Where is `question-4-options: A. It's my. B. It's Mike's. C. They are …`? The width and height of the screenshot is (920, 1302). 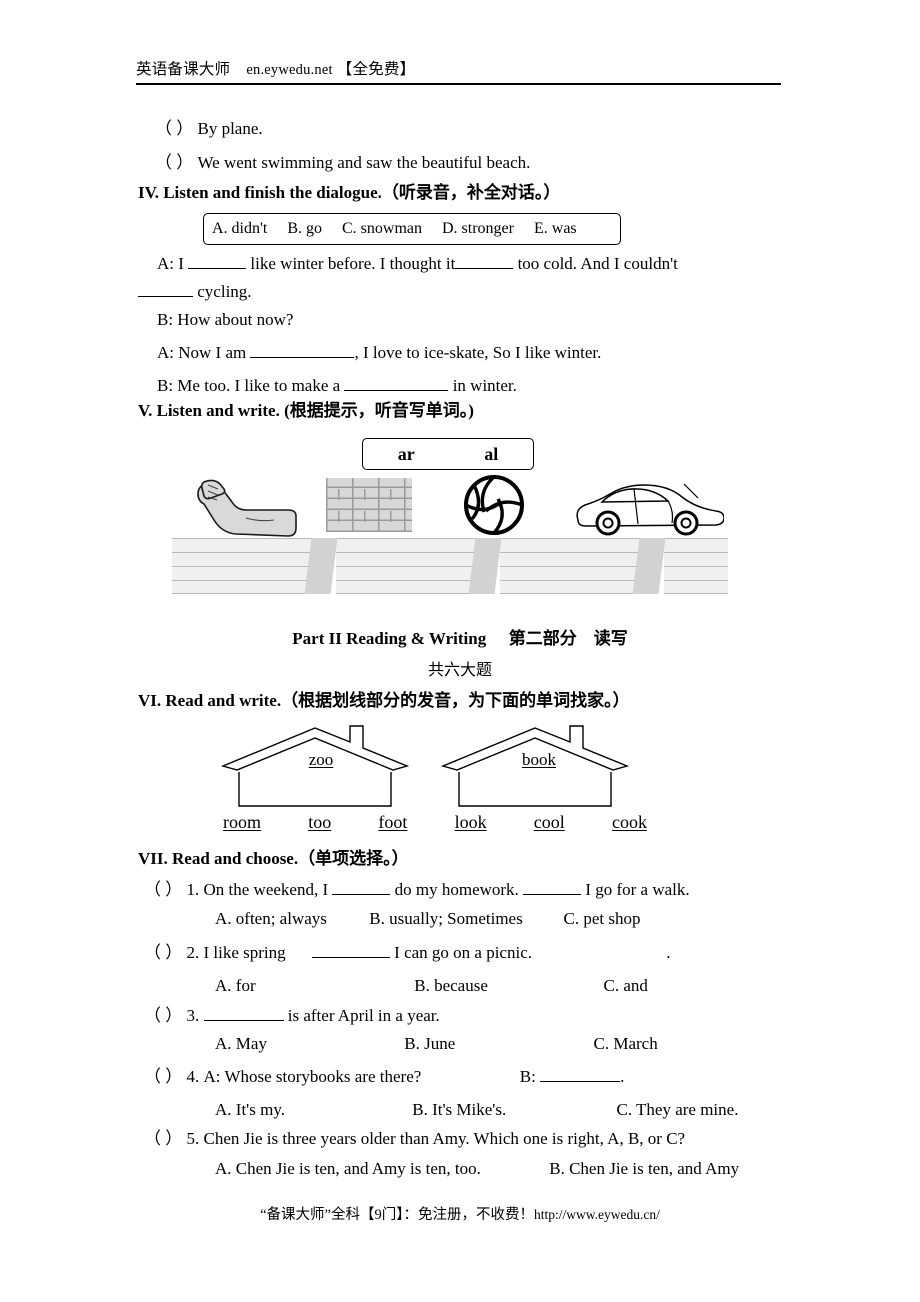 question-4-options: A. It's my. B. It's Mike's. C. They are … is located at coordinates (535, 1110).